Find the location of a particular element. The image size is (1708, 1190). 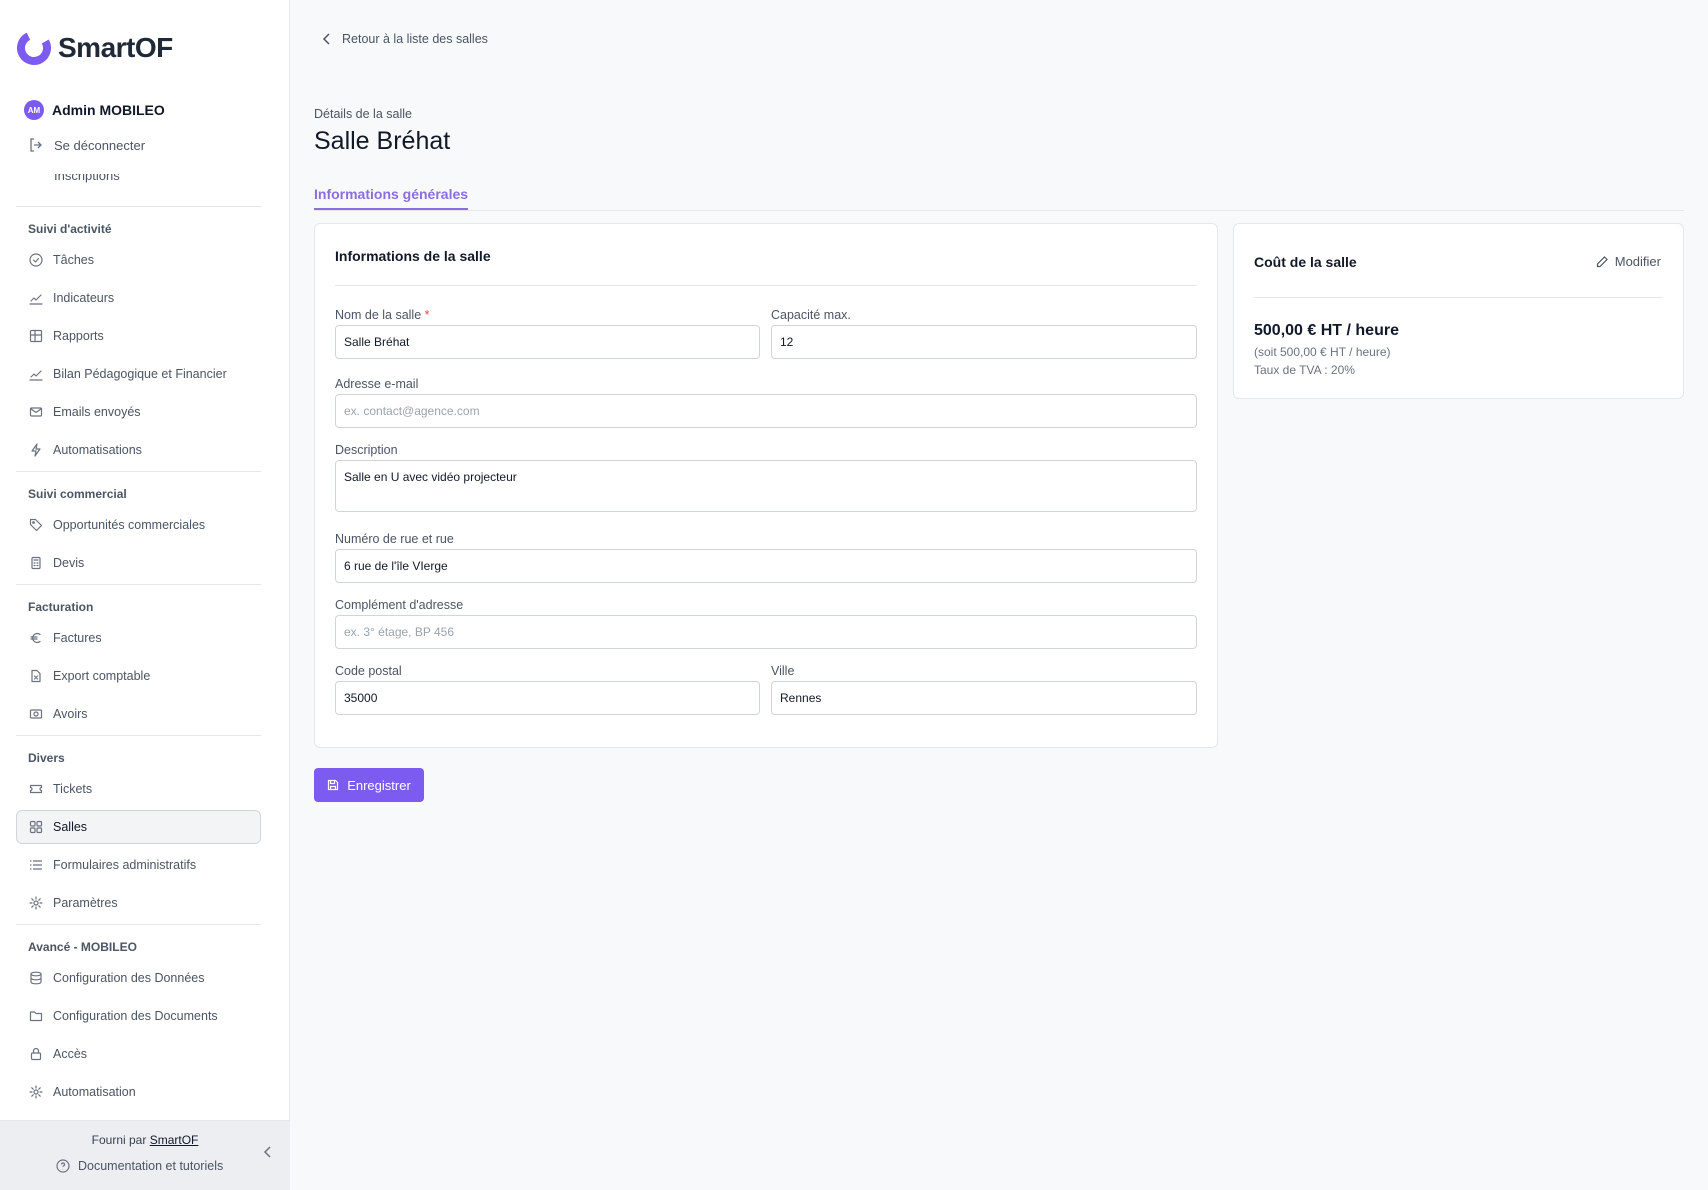

app-logo: SmartOF is located at coordinates (94, 48).